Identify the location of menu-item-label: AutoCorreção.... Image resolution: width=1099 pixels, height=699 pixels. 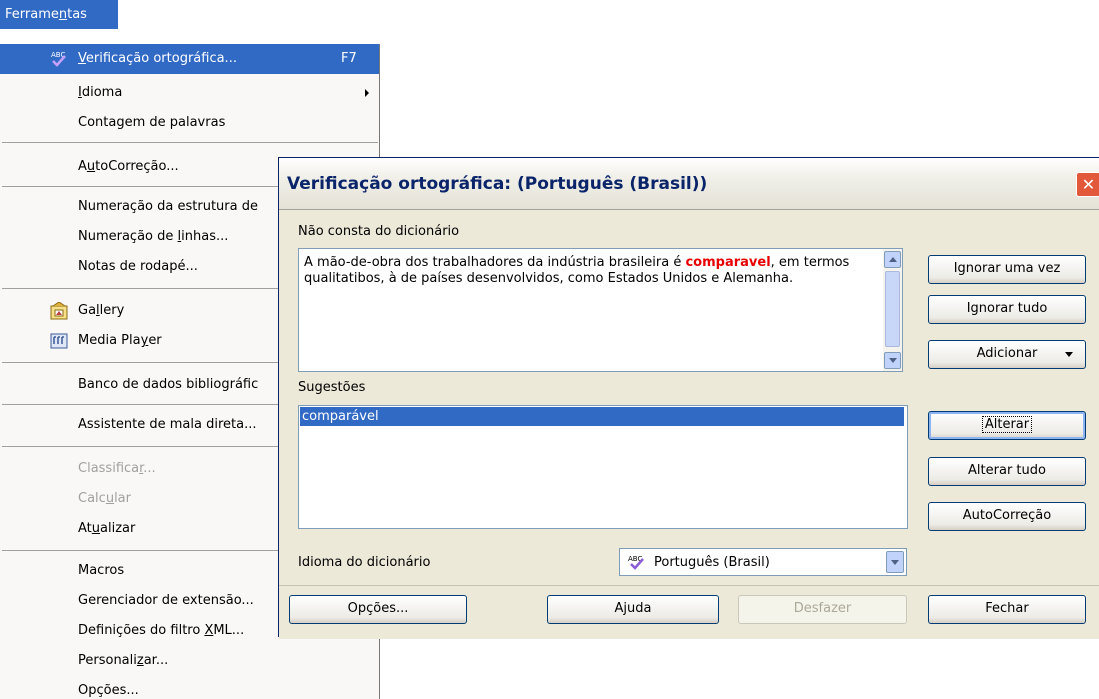
(128, 166).